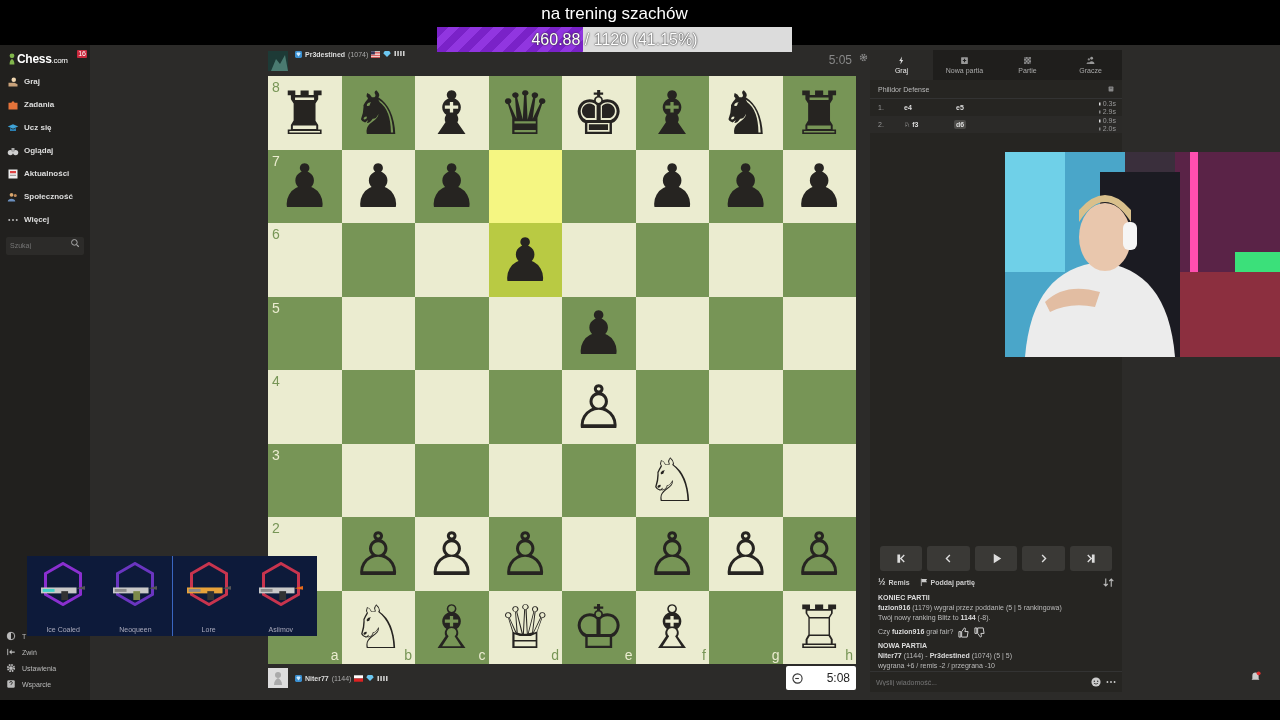 The image size is (1280, 720). What do you see at coordinates (482, 655) in the screenshot?
I see `file-label: c` at bounding box center [482, 655].